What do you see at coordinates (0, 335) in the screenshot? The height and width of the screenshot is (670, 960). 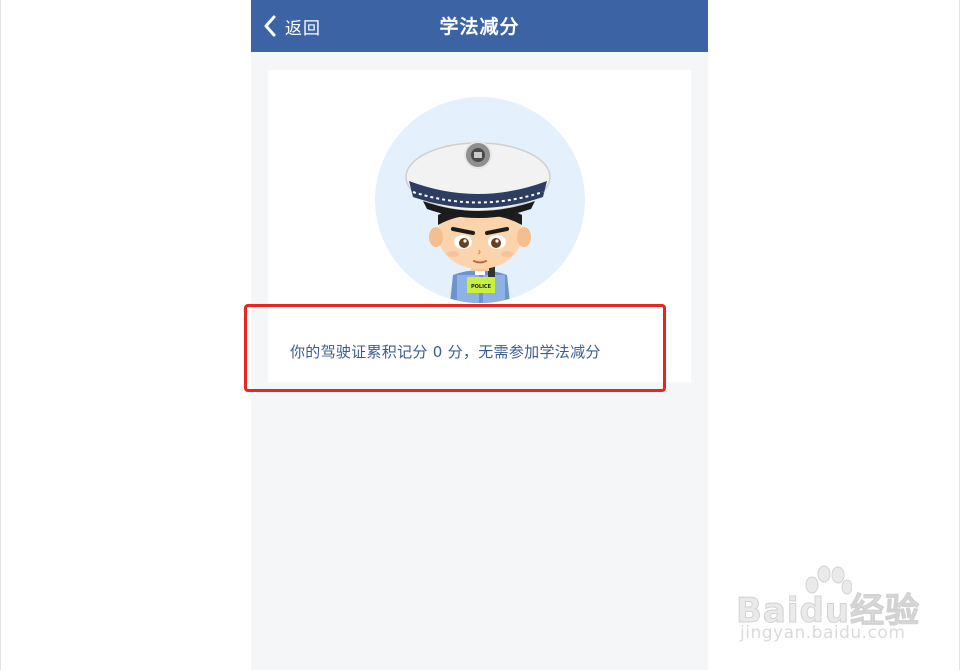 I see `frame-border-left` at bounding box center [0, 335].